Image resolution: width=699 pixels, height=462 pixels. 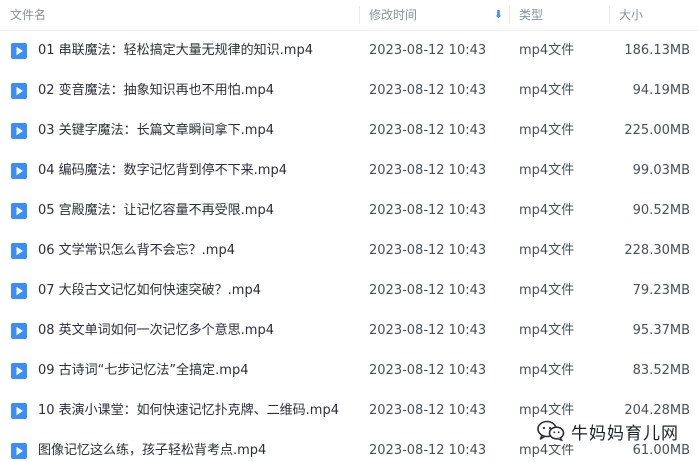 What do you see at coordinates (657, 130) in the screenshot?
I see `file-size: 225.00MB` at bounding box center [657, 130].